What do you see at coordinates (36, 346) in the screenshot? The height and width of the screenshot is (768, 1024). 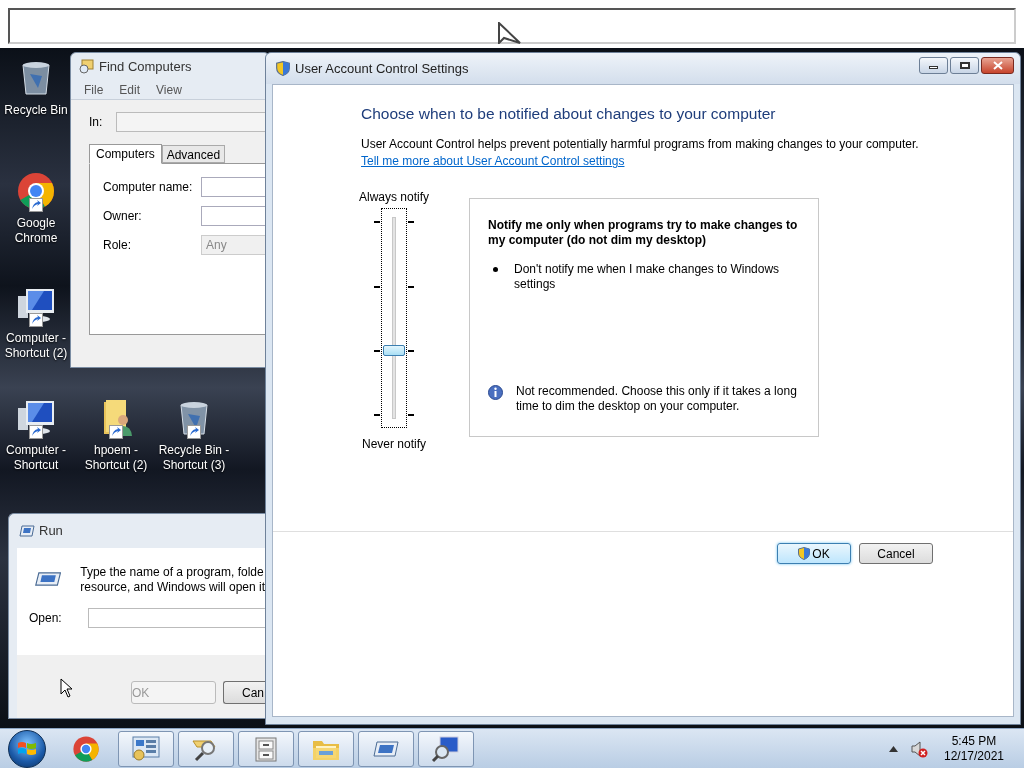 I see `desktop-icon-label: Computer - Shortcut (2)` at bounding box center [36, 346].